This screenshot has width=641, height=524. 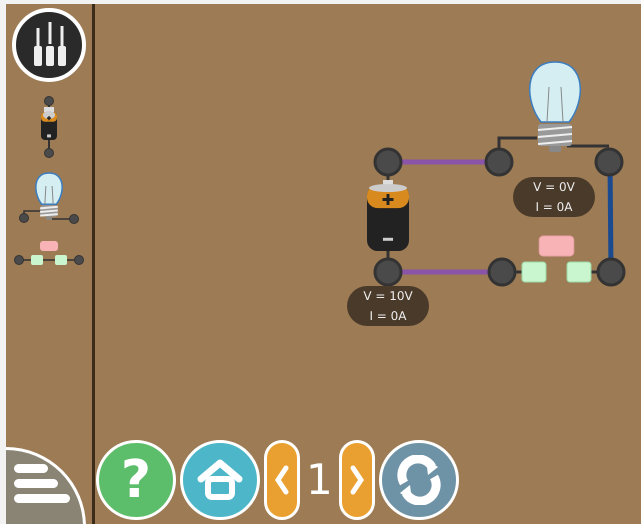 What do you see at coordinates (49, 253) in the screenshot?
I see `switch-part` at bounding box center [49, 253].